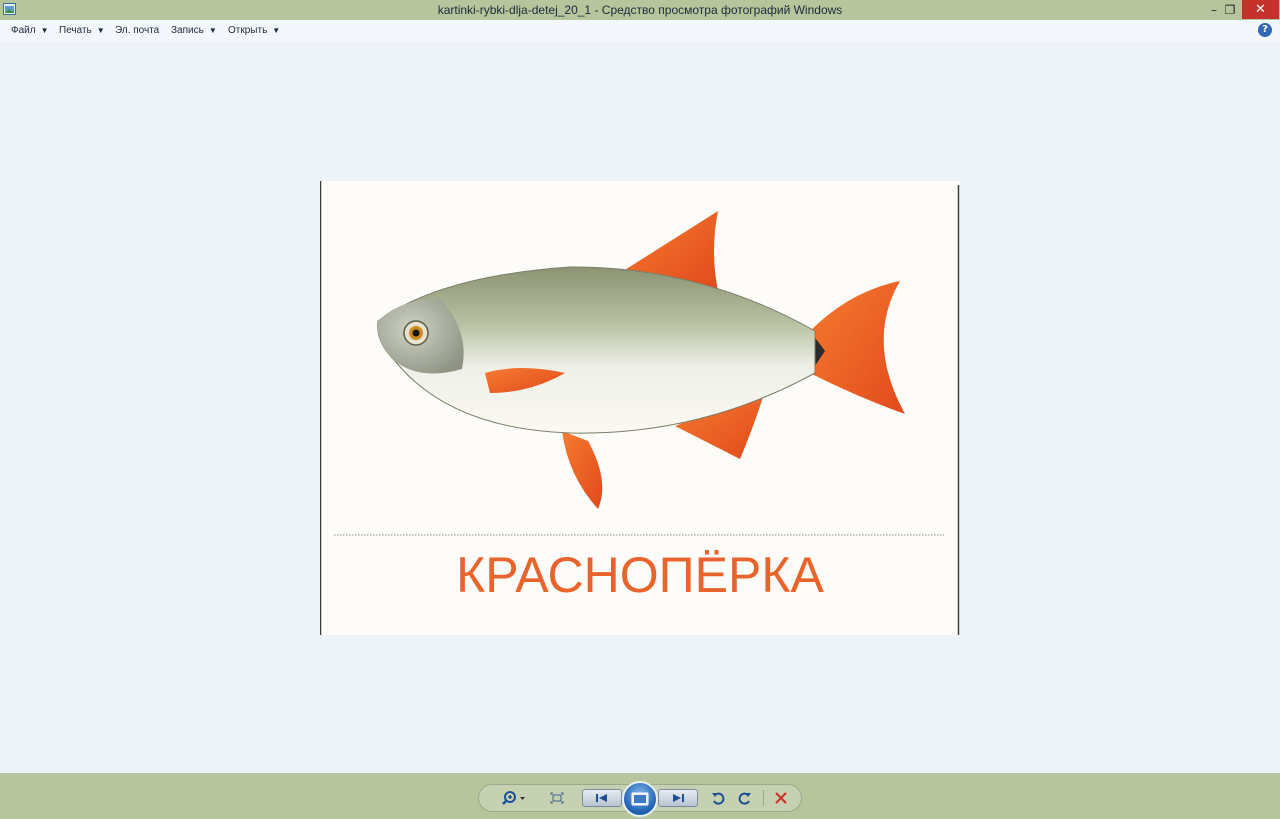 The height and width of the screenshot is (819, 1280). I want to click on rotate-right-button, so click(745, 798).